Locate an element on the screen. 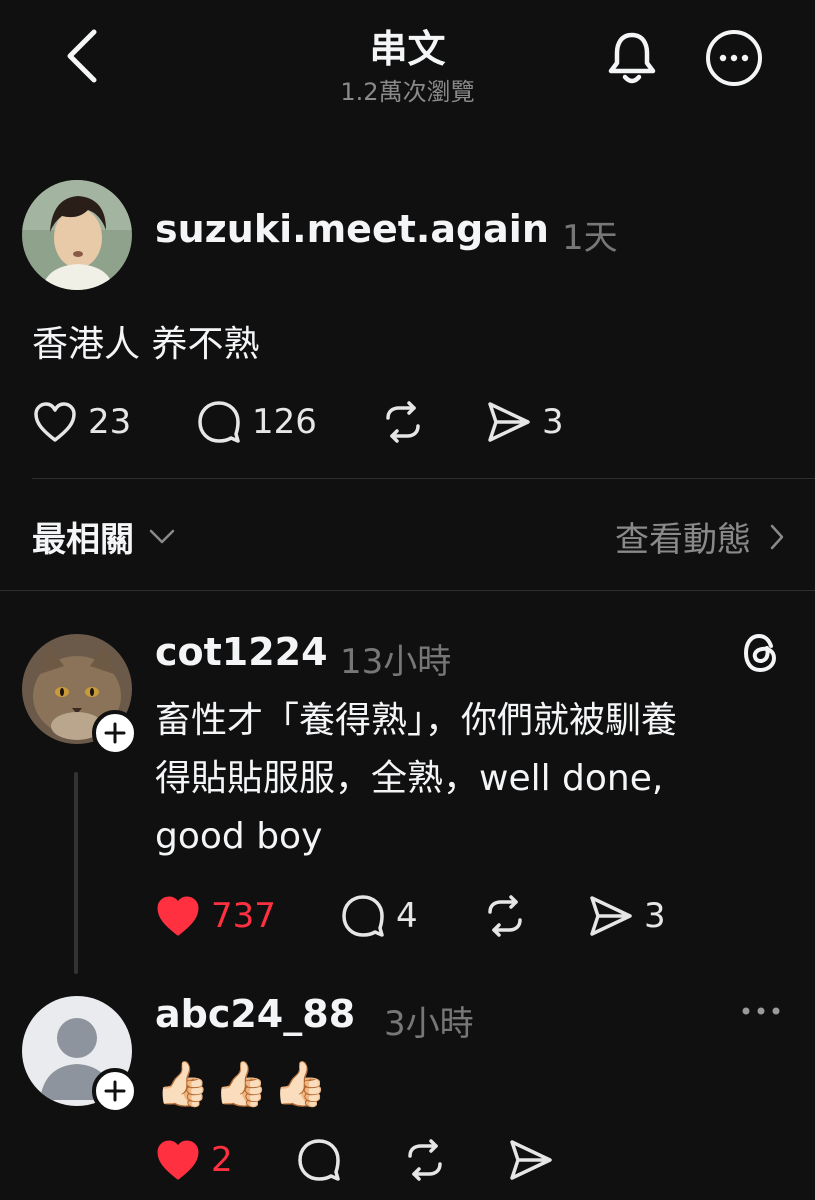 The height and width of the screenshot is (1200, 815). view-activity-link: 查看動態 is located at coordinates (700, 536).